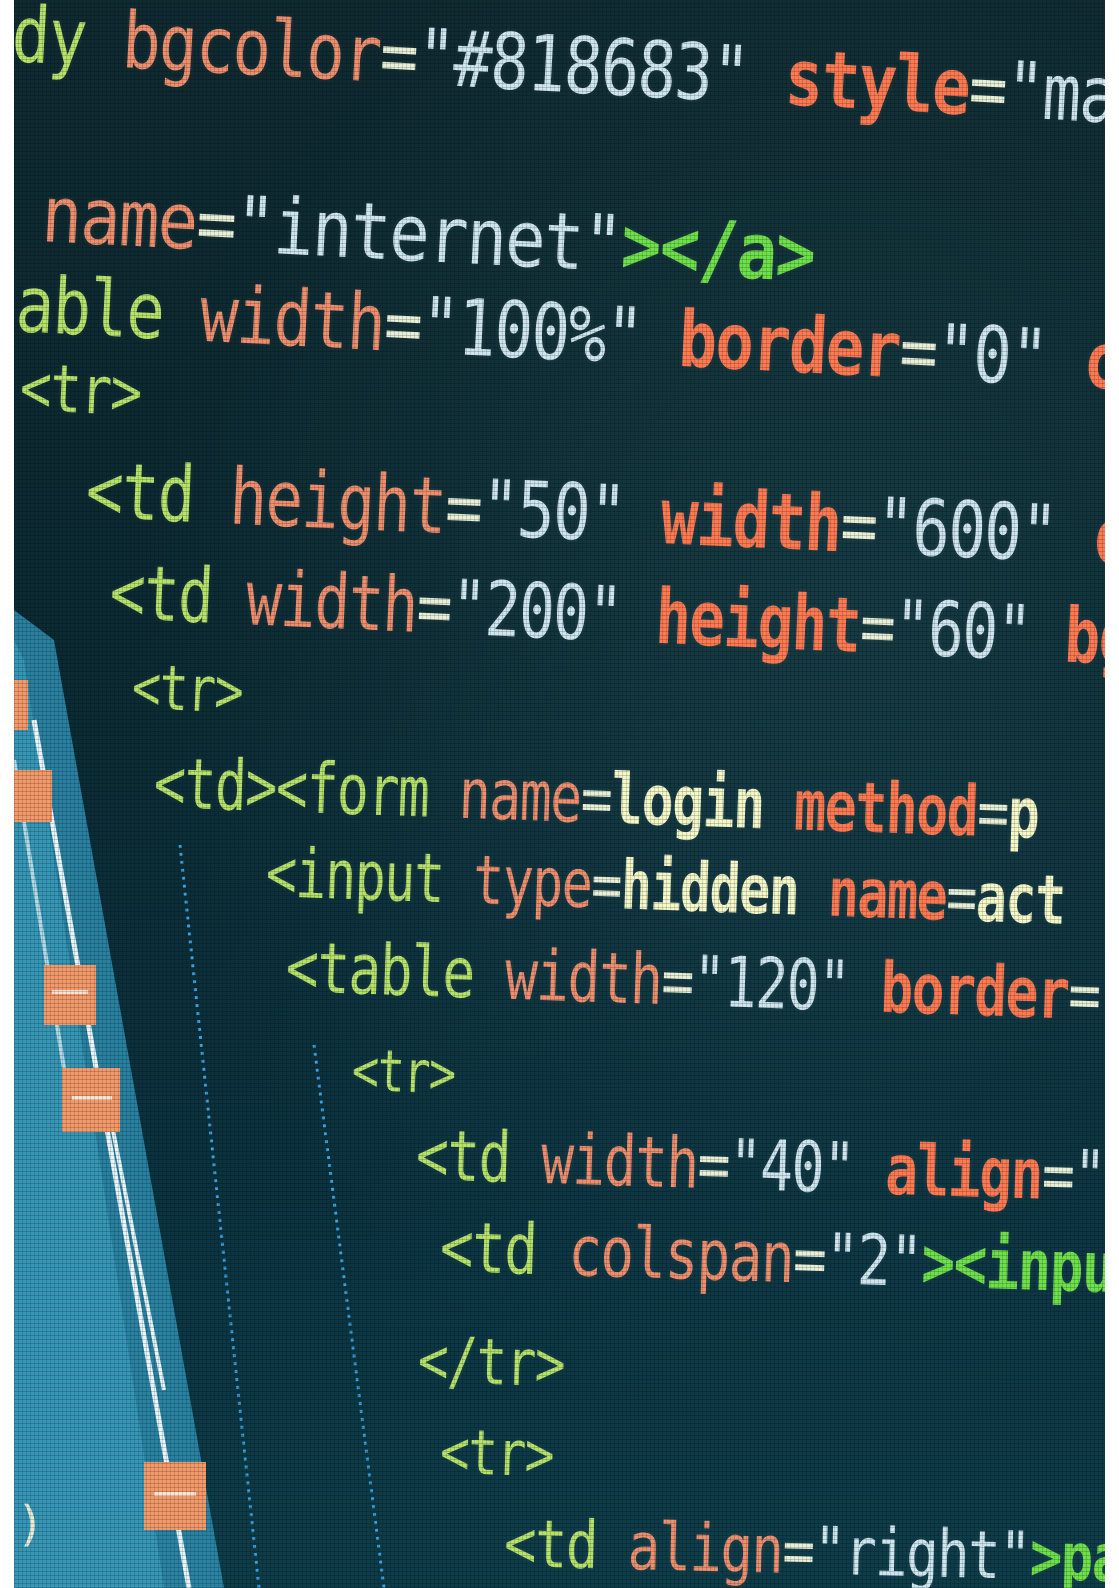 This screenshot has width=1119, height=1588. Describe the element at coordinates (306, 788) in the screenshot. I see `code-token: <td><form` at that location.